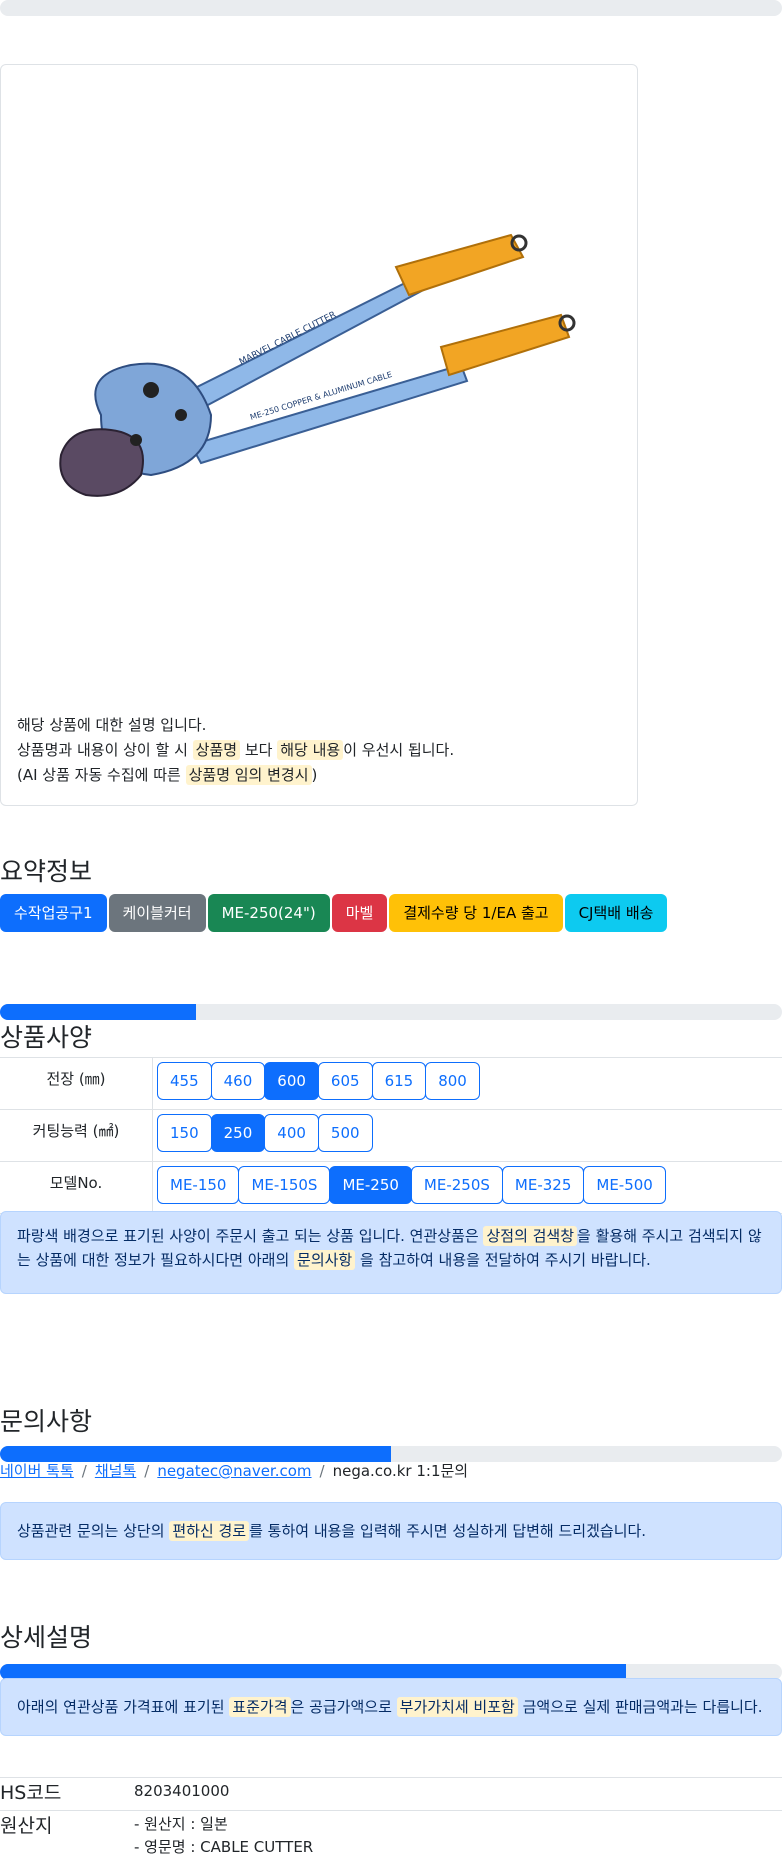  Describe the element at coordinates (291, 1133) in the screenshot. I see `spec-option-button: 400` at that location.